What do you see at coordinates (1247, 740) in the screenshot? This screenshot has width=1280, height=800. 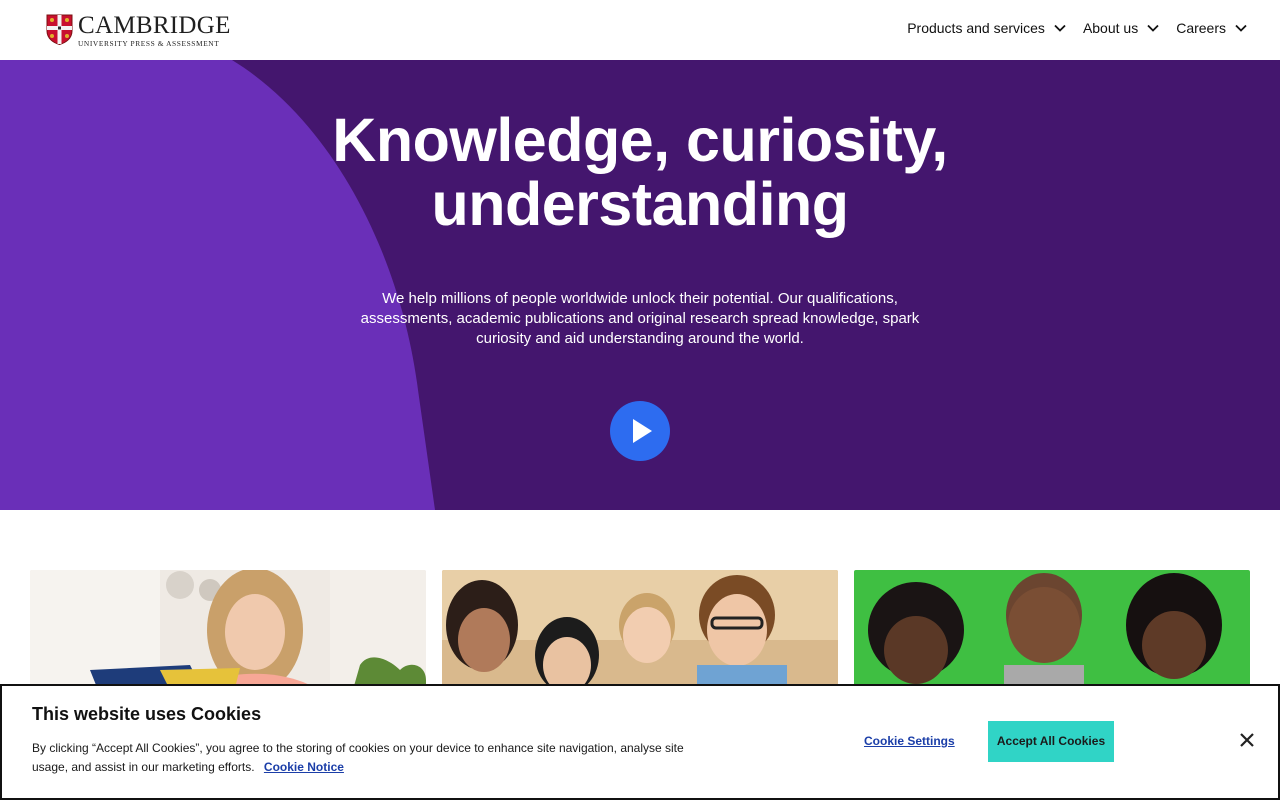 I see `close-icon` at bounding box center [1247, 740].